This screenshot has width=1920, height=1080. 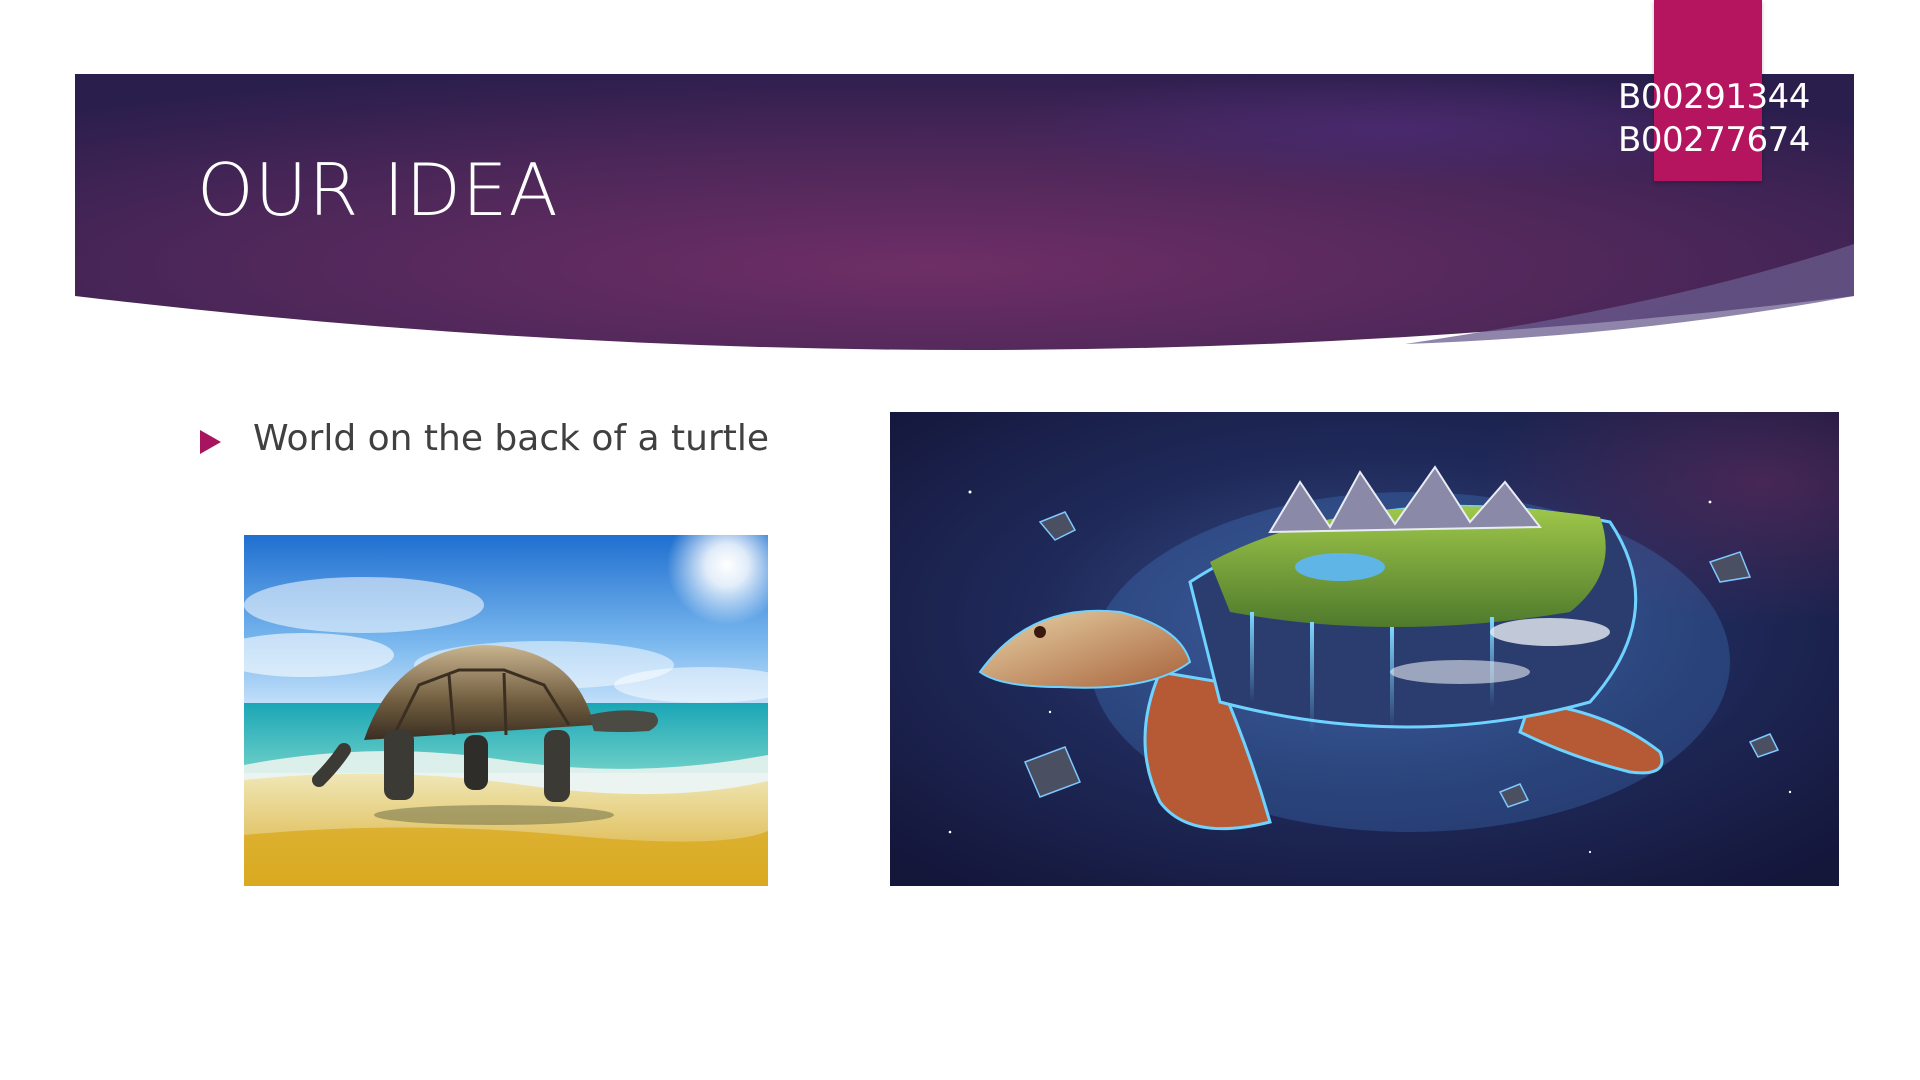 What do you see at coordinates (378, 190) in the screenshot?
I see `slide-title: OUR IDEA` at bounding box center [378, 190].